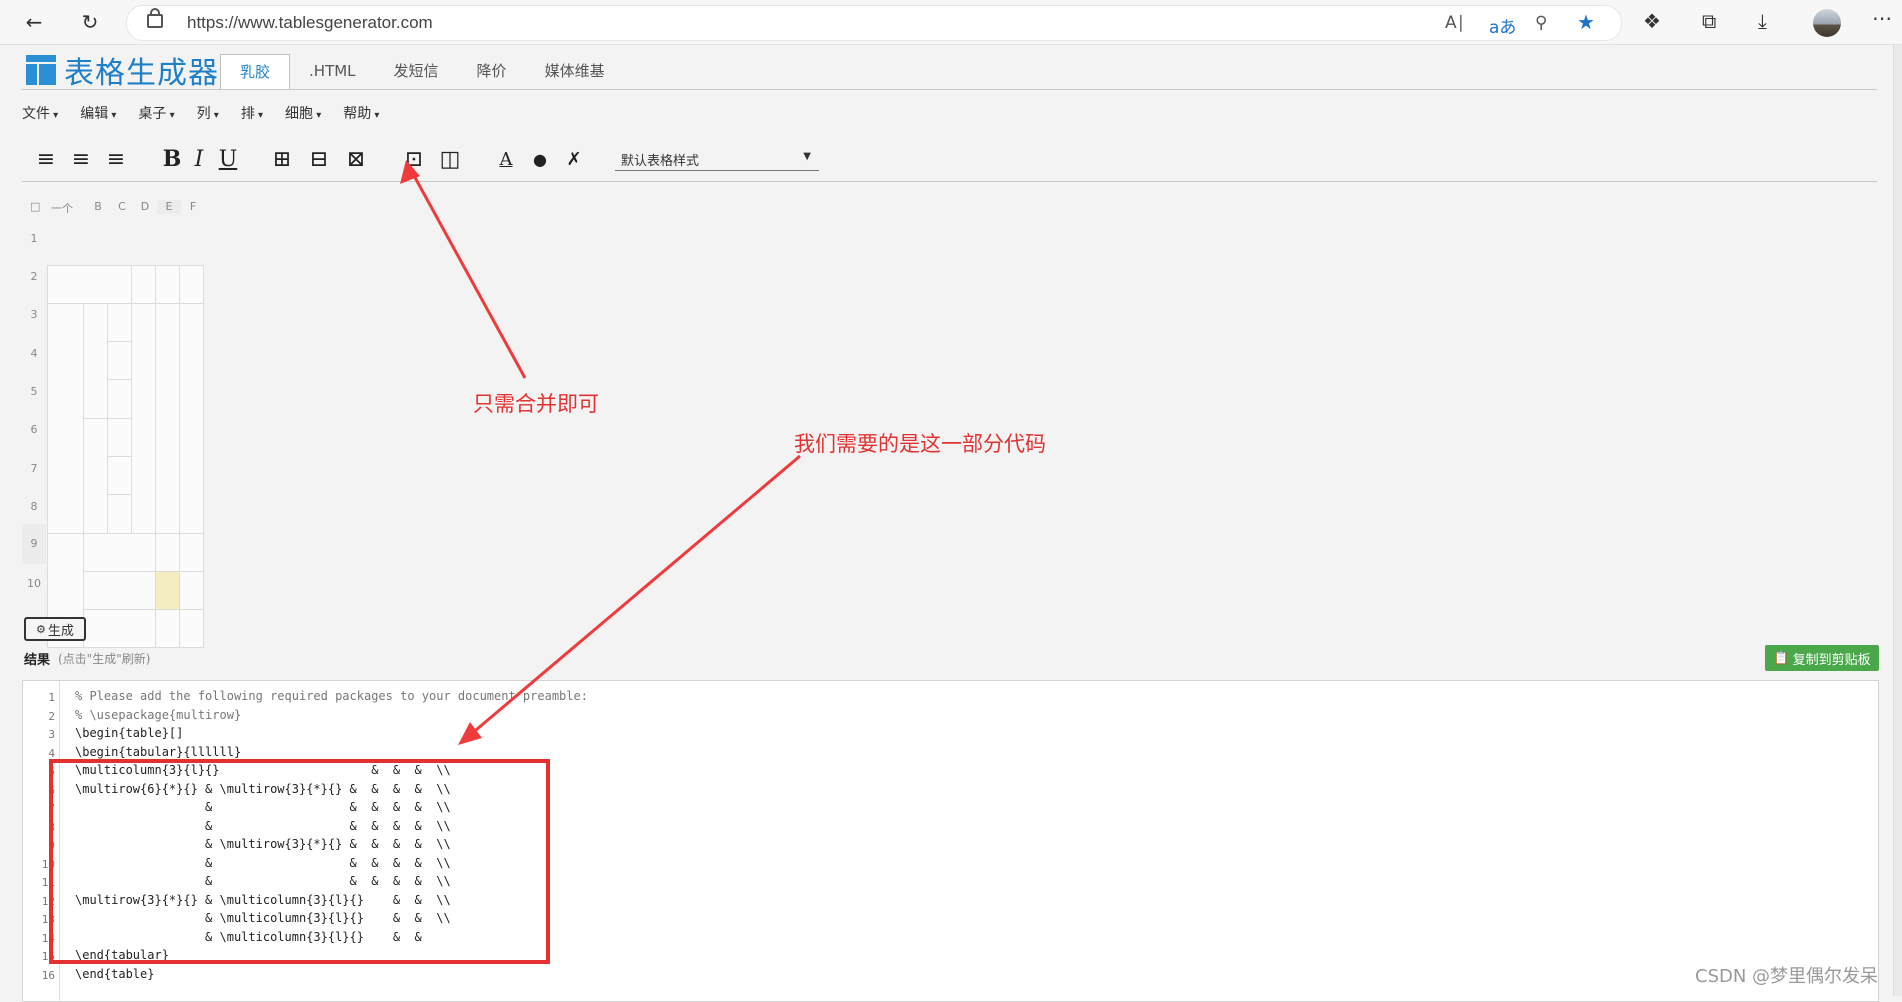  Describe the element at coordinates (299, 861) in the screenshot. I see `highlight-box` at that location.